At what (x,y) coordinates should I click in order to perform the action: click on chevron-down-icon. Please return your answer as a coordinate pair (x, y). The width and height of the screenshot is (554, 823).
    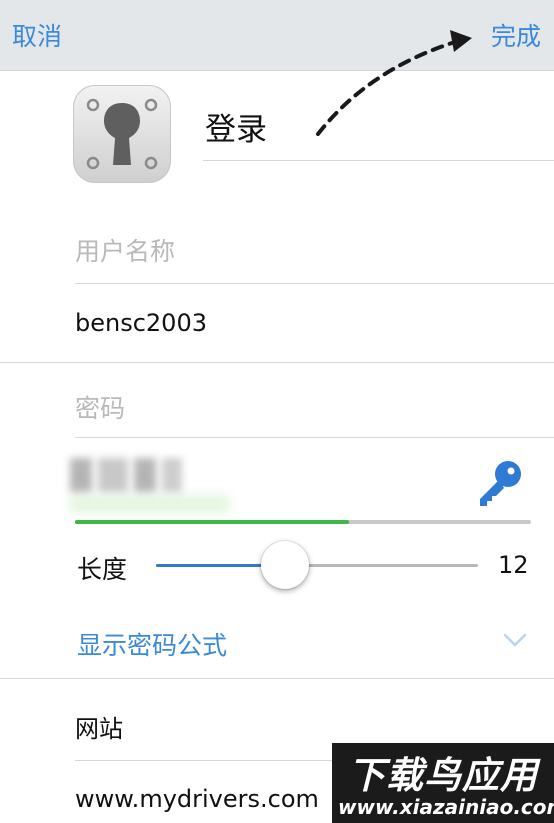
    Looking at the image, I should click on (515, 640).